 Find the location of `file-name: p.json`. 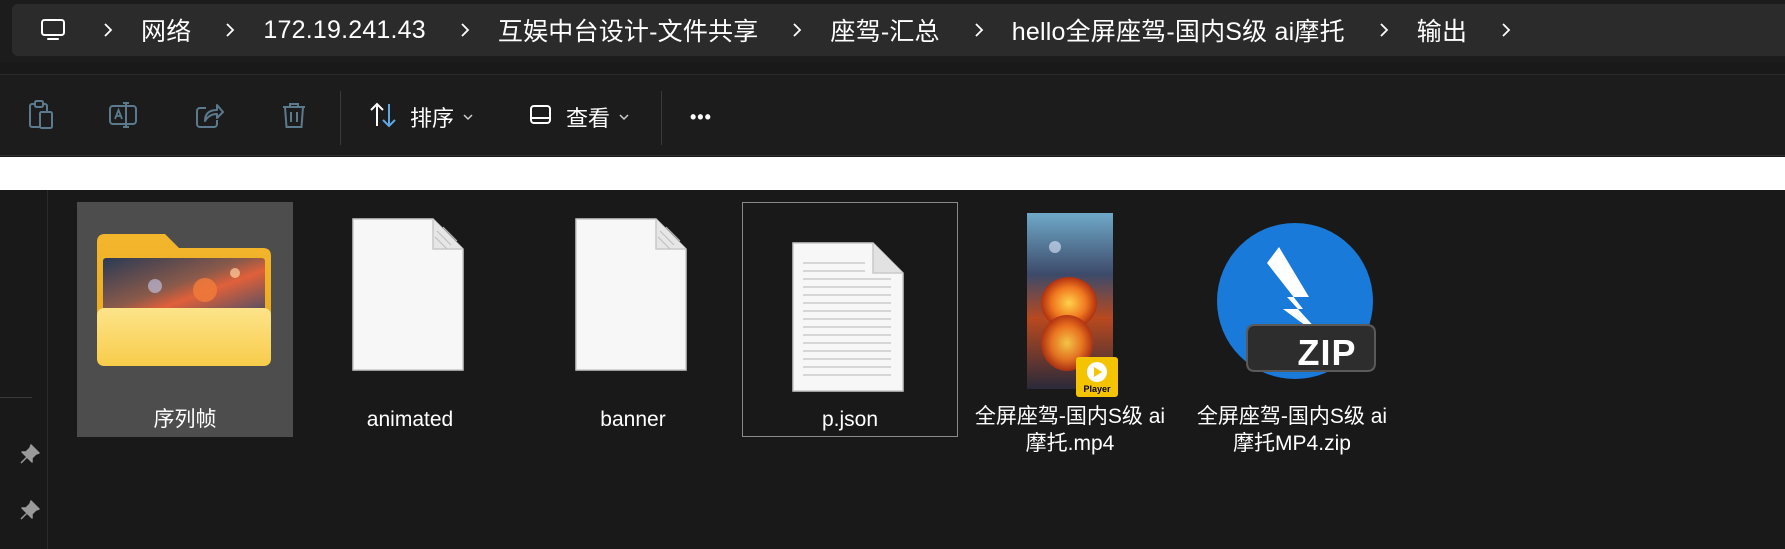

file-name: p.json is located at coordinates (850, 419).